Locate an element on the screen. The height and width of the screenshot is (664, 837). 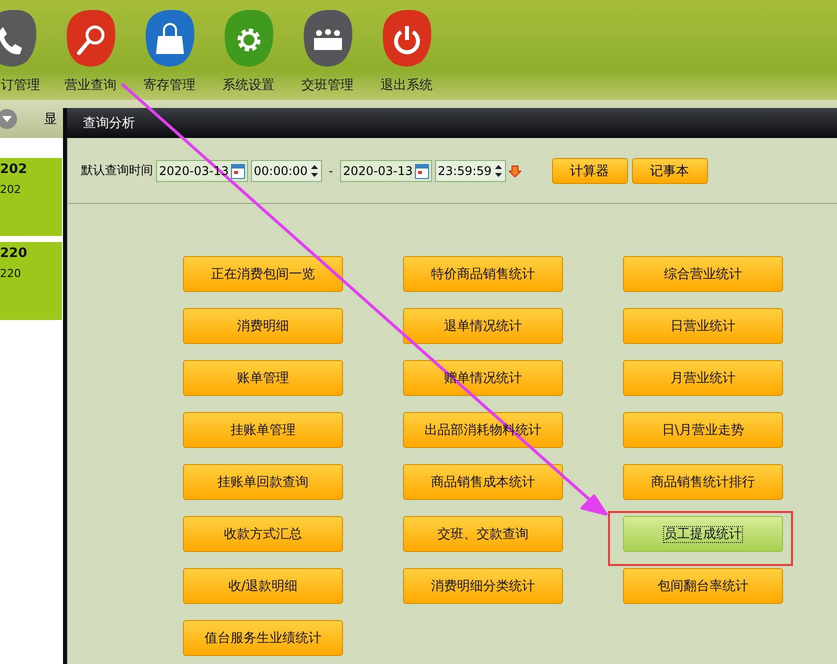
time-field: 23:59:59 is located at coordinates (470, 171).